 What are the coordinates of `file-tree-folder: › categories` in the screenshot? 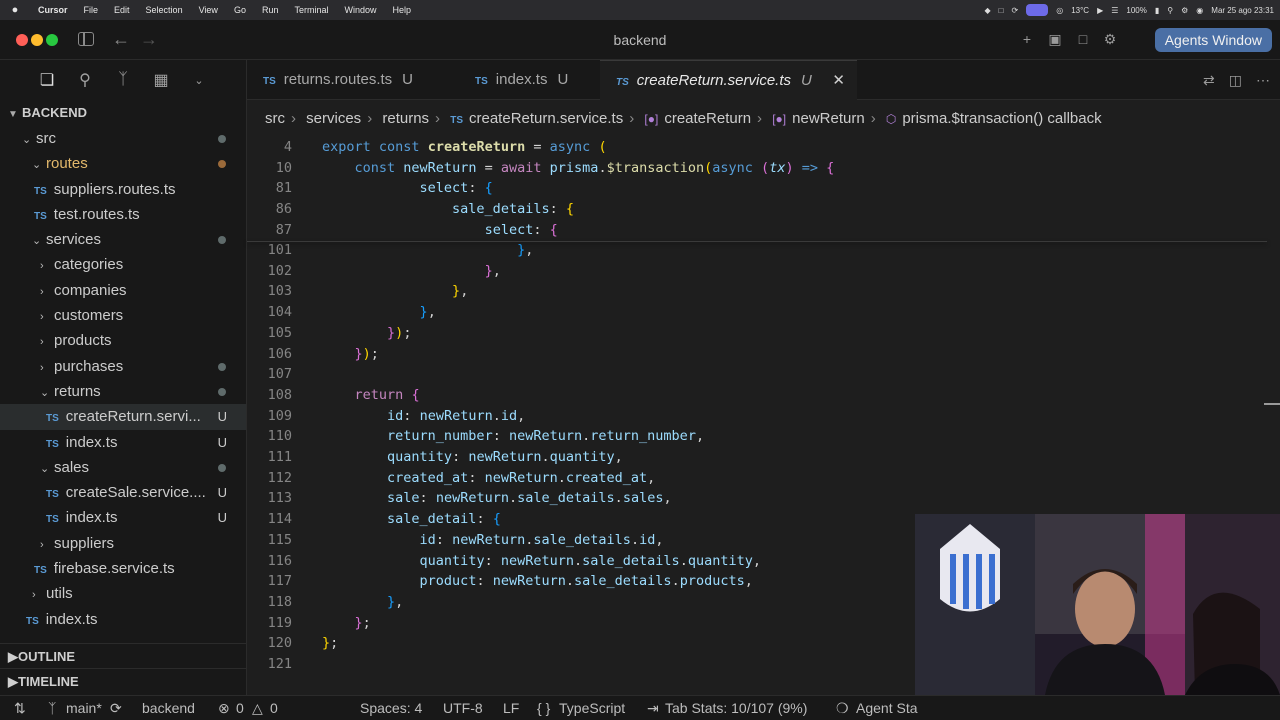 It's located at (123, 264).